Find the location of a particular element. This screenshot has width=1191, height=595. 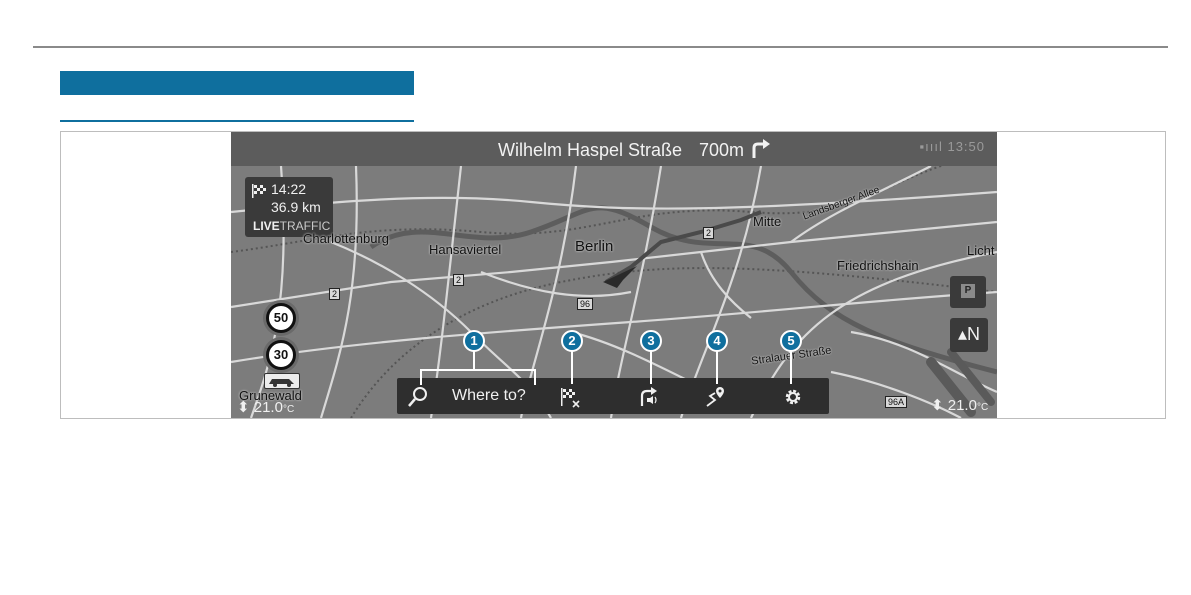

remaining-distance: 36.9 km is located at coordinates (296, 207).